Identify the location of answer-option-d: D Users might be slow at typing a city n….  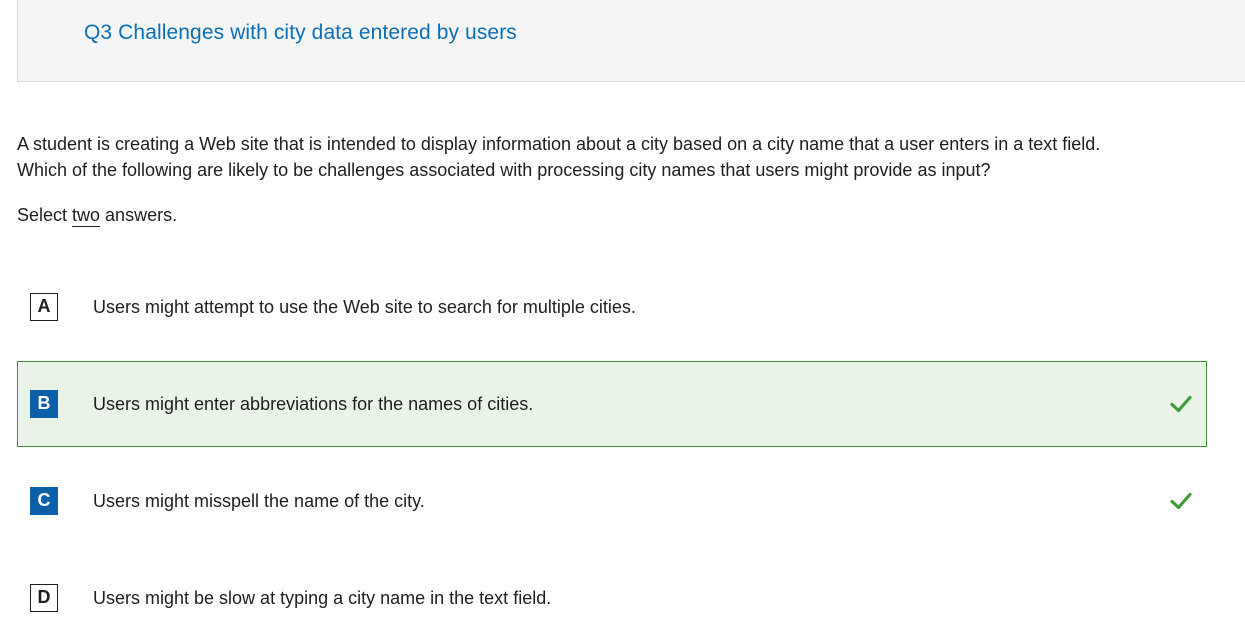
(612, 598).